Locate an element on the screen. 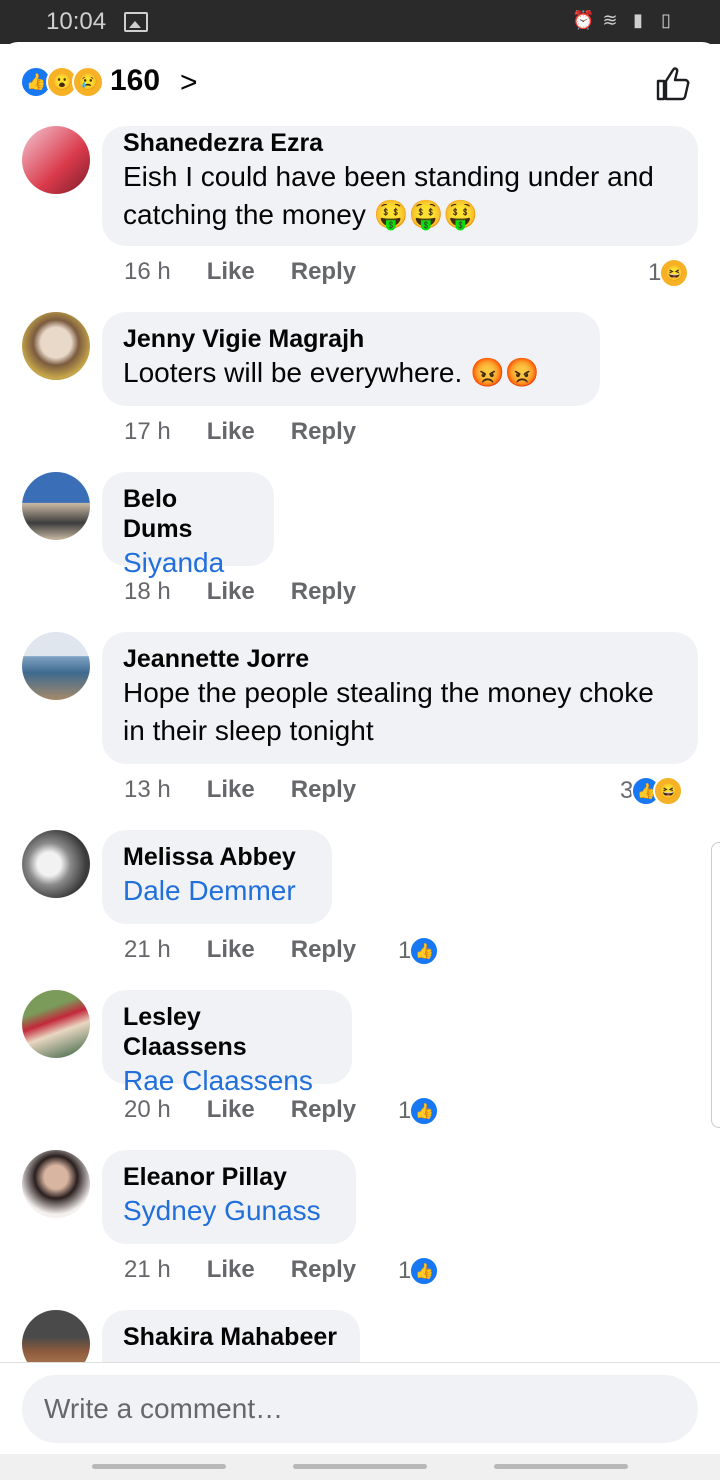 The image size is (720, 1481). comment-author: Jeannette Jorre is located at coordinates (399, 659).